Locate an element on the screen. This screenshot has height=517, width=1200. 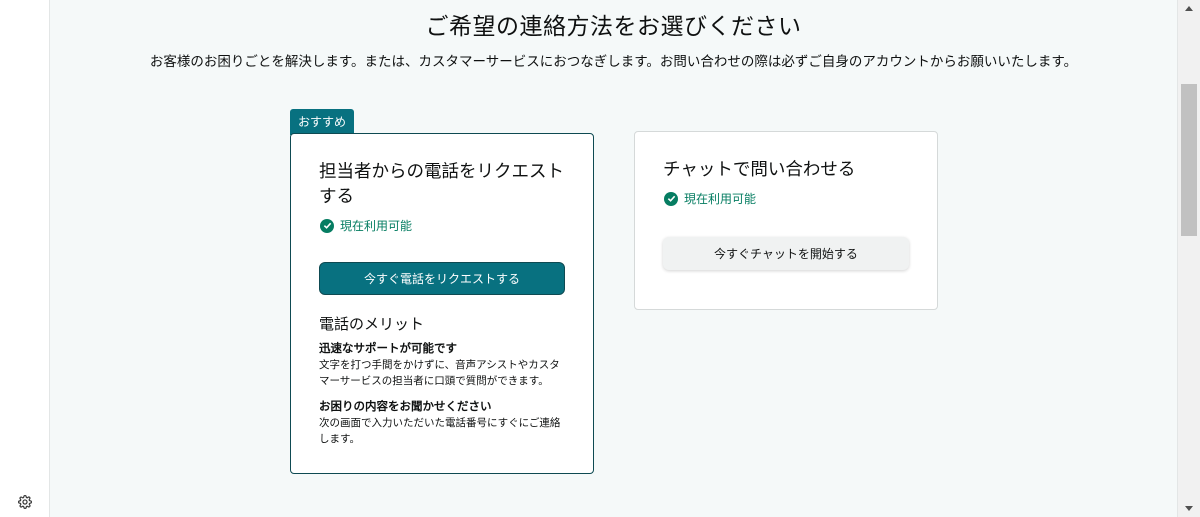
chat-availability-label: 現在利用可能 is located at coordinates (720, 199).